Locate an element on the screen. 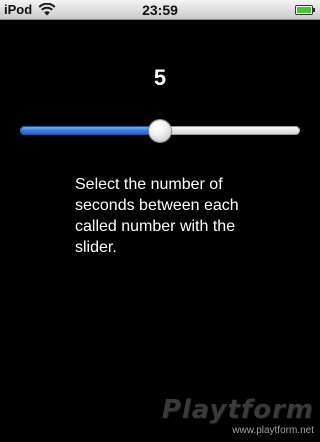 This screenshot has width=320, height=442. seconds-slider is located at coordinates (160, 131).